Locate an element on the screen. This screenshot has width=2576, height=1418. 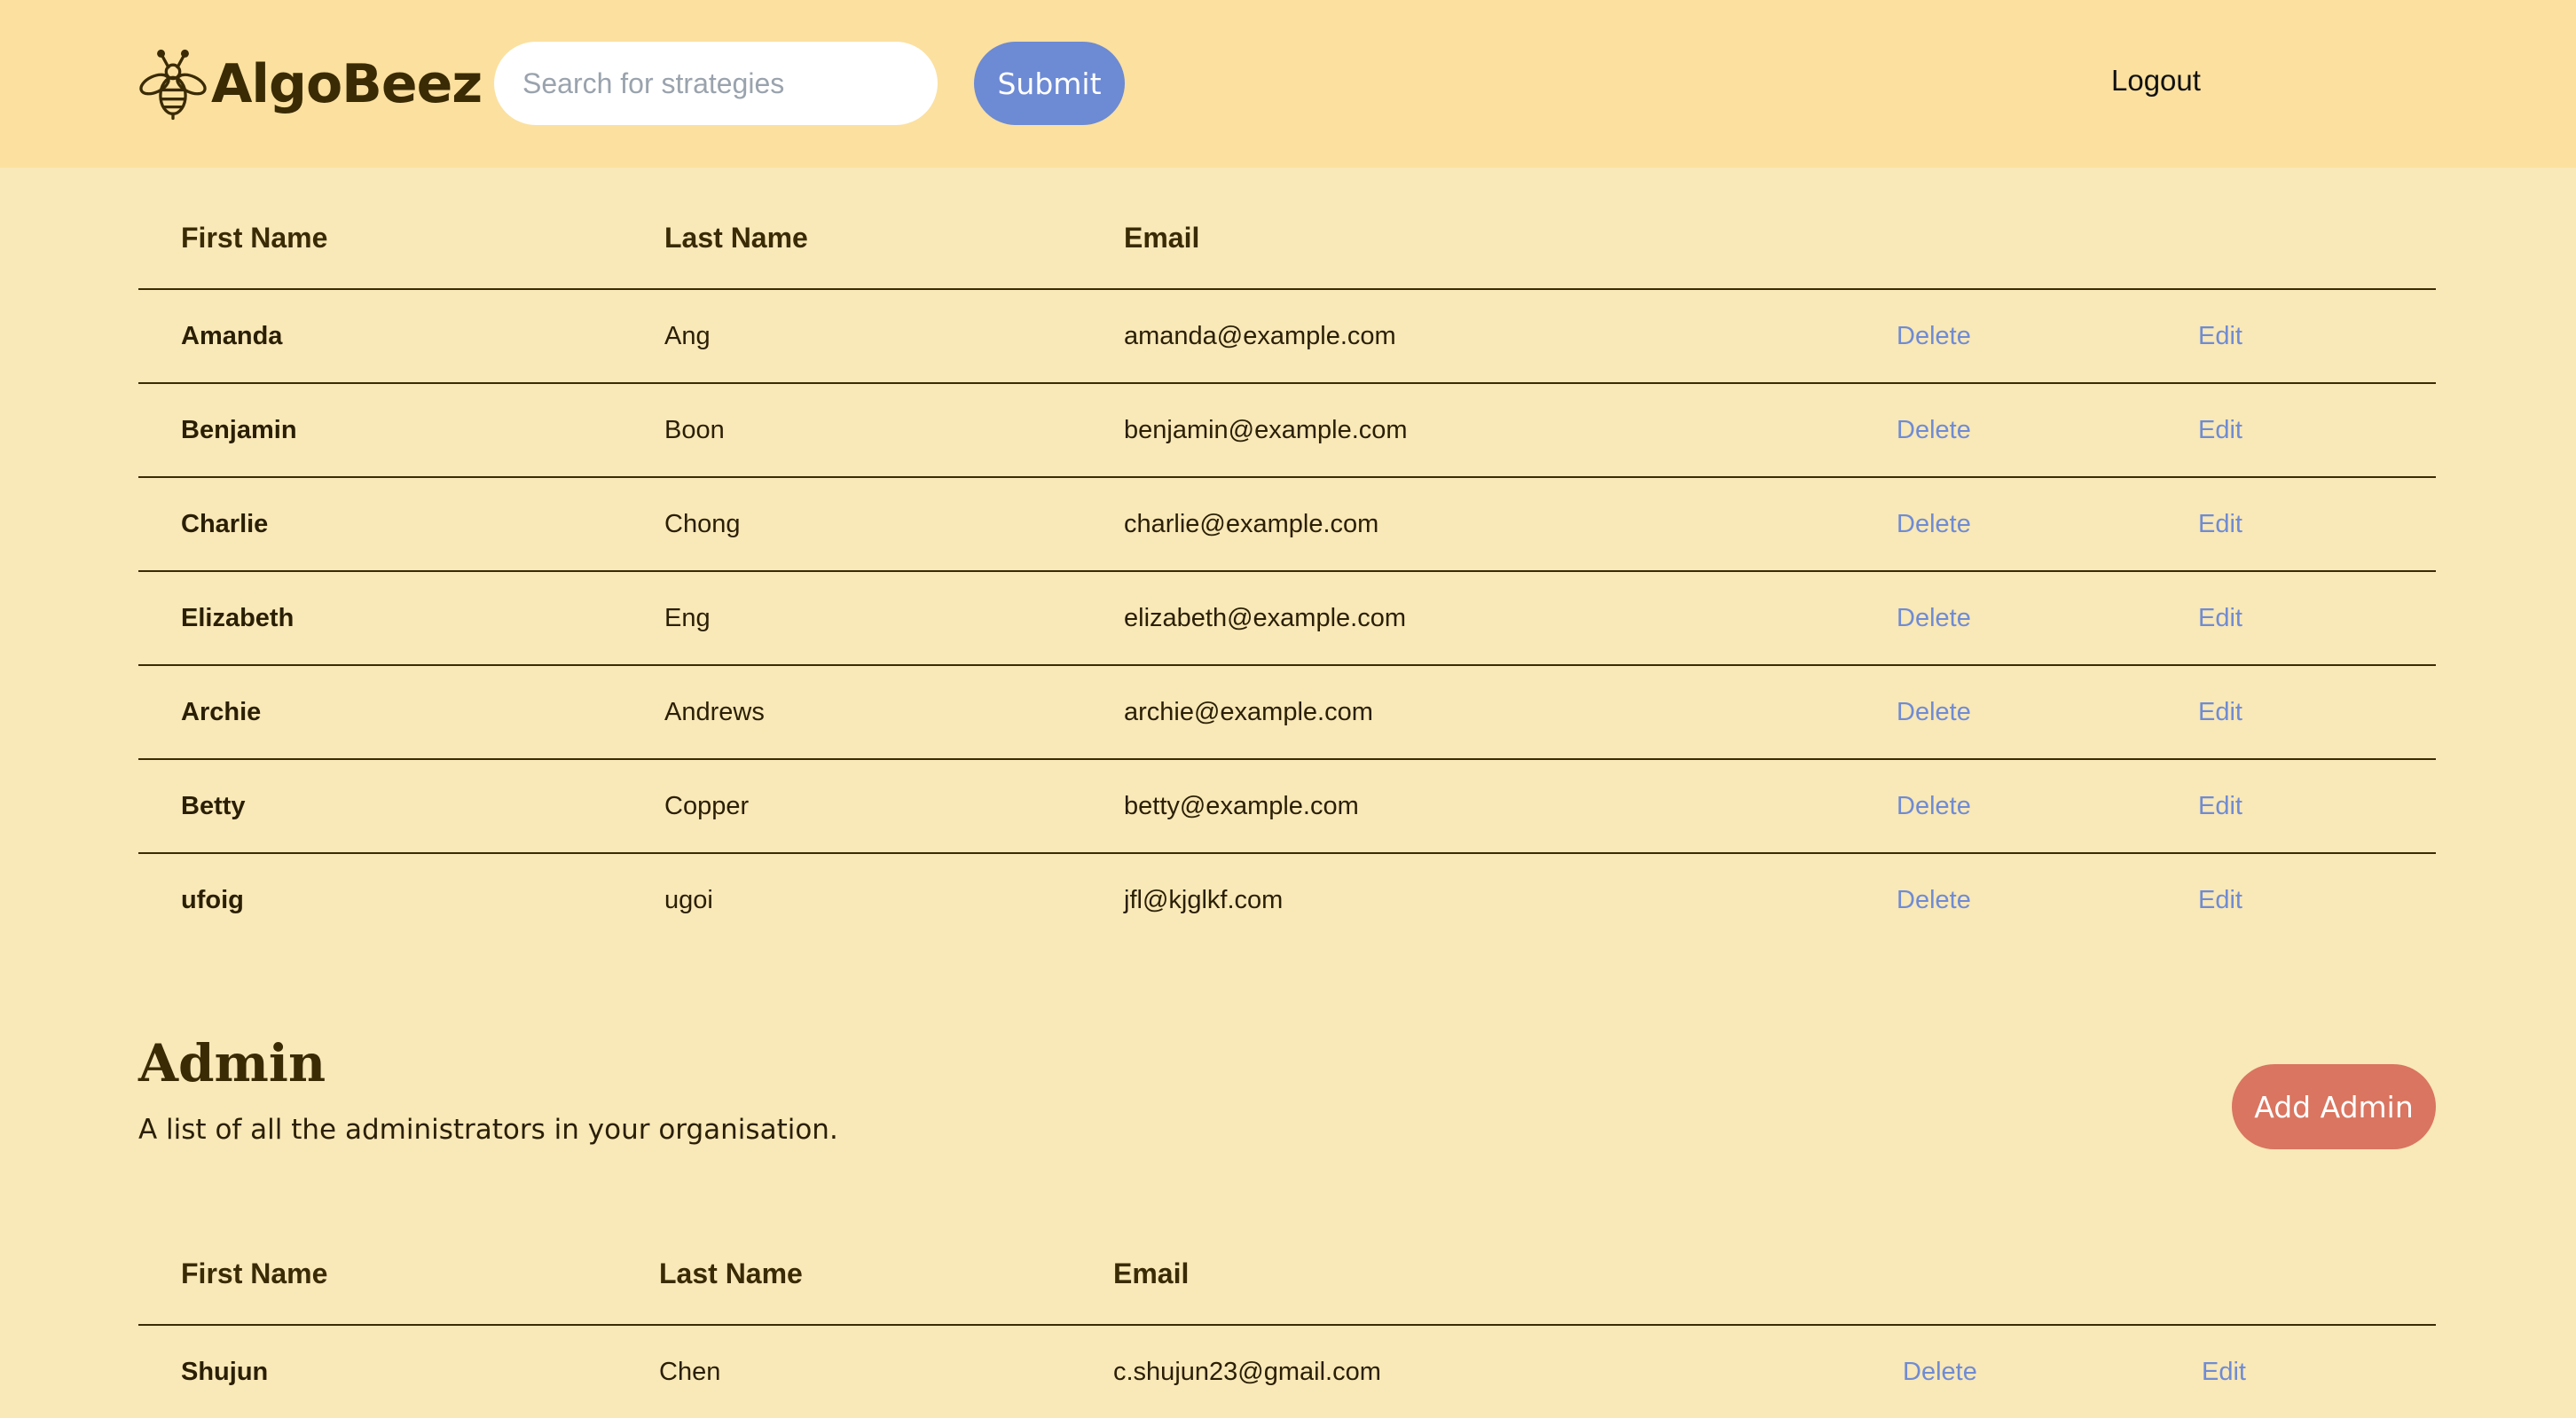
first-name-cell: Shujun is located at coordinates (225, 1372).